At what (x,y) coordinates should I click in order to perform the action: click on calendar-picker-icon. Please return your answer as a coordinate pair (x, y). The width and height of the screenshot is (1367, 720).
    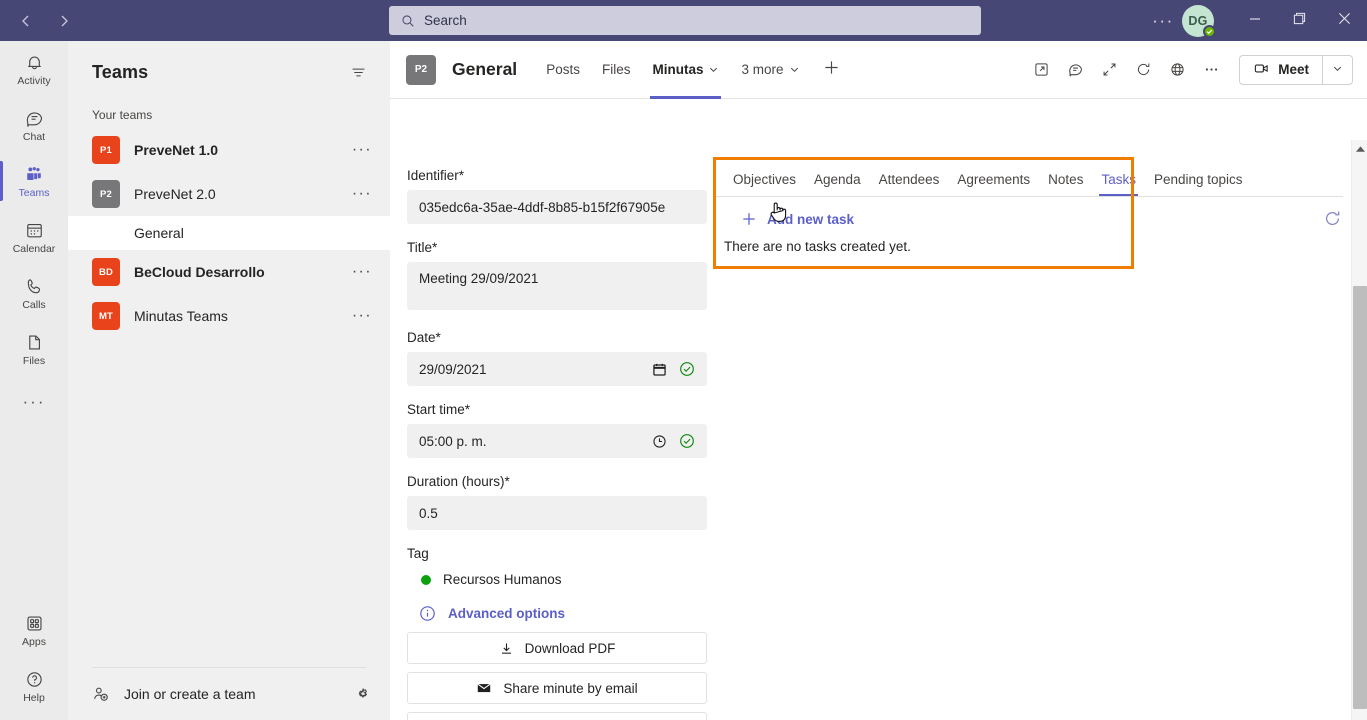
    Looking at the image, I should click on (659, 369).